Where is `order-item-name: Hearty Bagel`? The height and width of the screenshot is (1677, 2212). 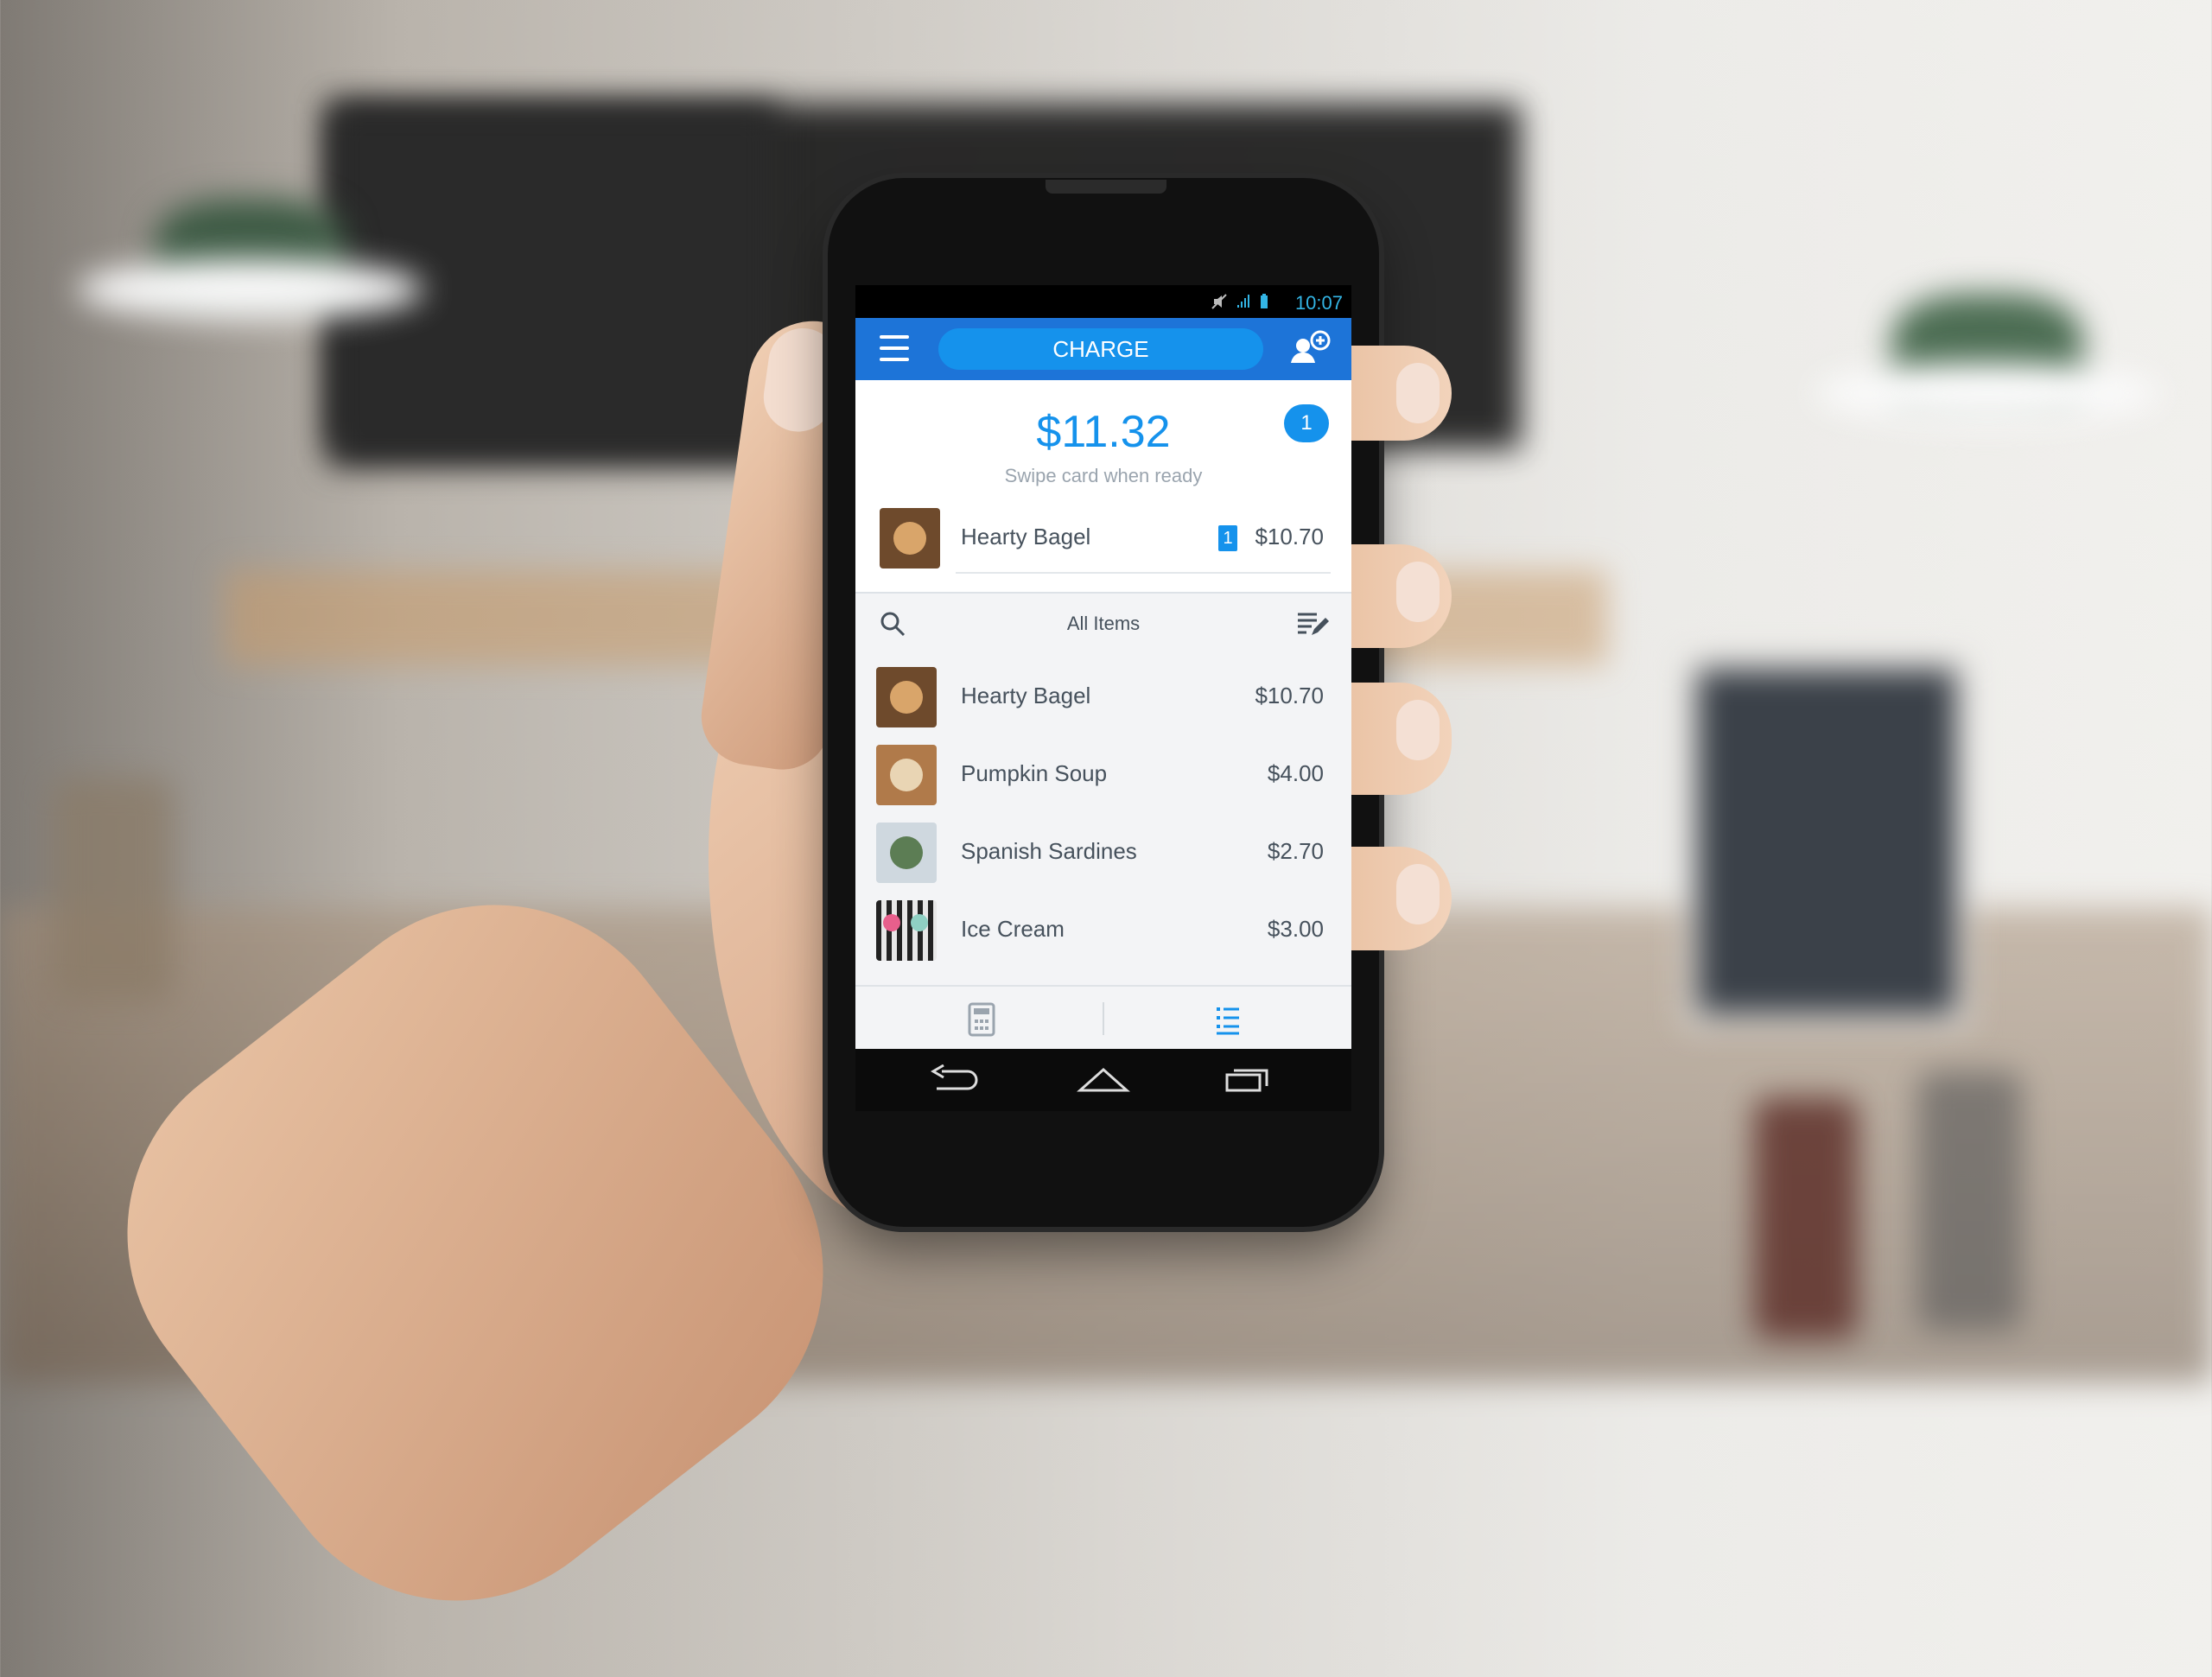
order-item-name: Hearty Bagel is located at coordinates (1026, 536).